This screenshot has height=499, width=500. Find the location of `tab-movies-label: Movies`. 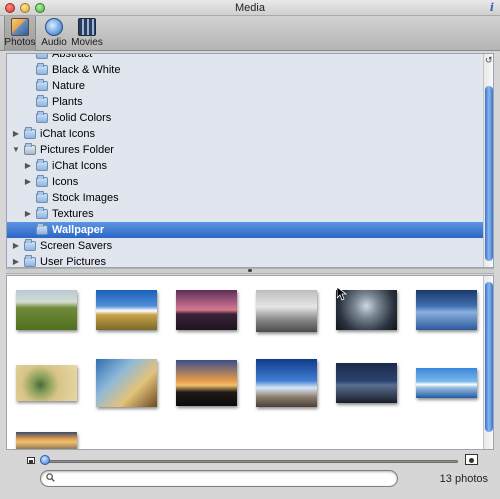

tab-movies-label: Movies is located at coordinates (87, 42).